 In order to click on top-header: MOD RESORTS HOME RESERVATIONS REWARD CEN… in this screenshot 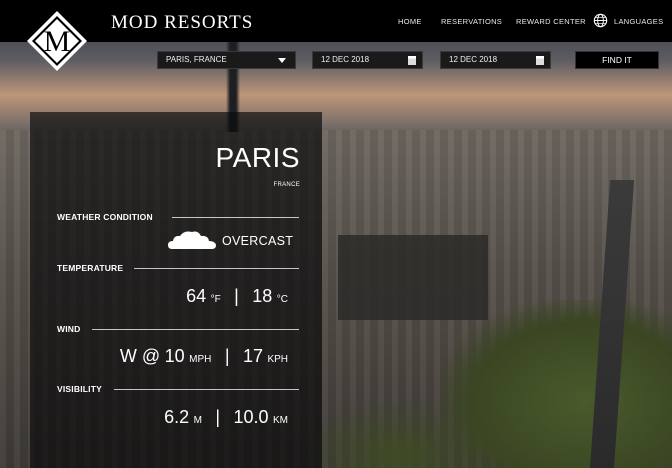, I will do `click(336, 21)`.